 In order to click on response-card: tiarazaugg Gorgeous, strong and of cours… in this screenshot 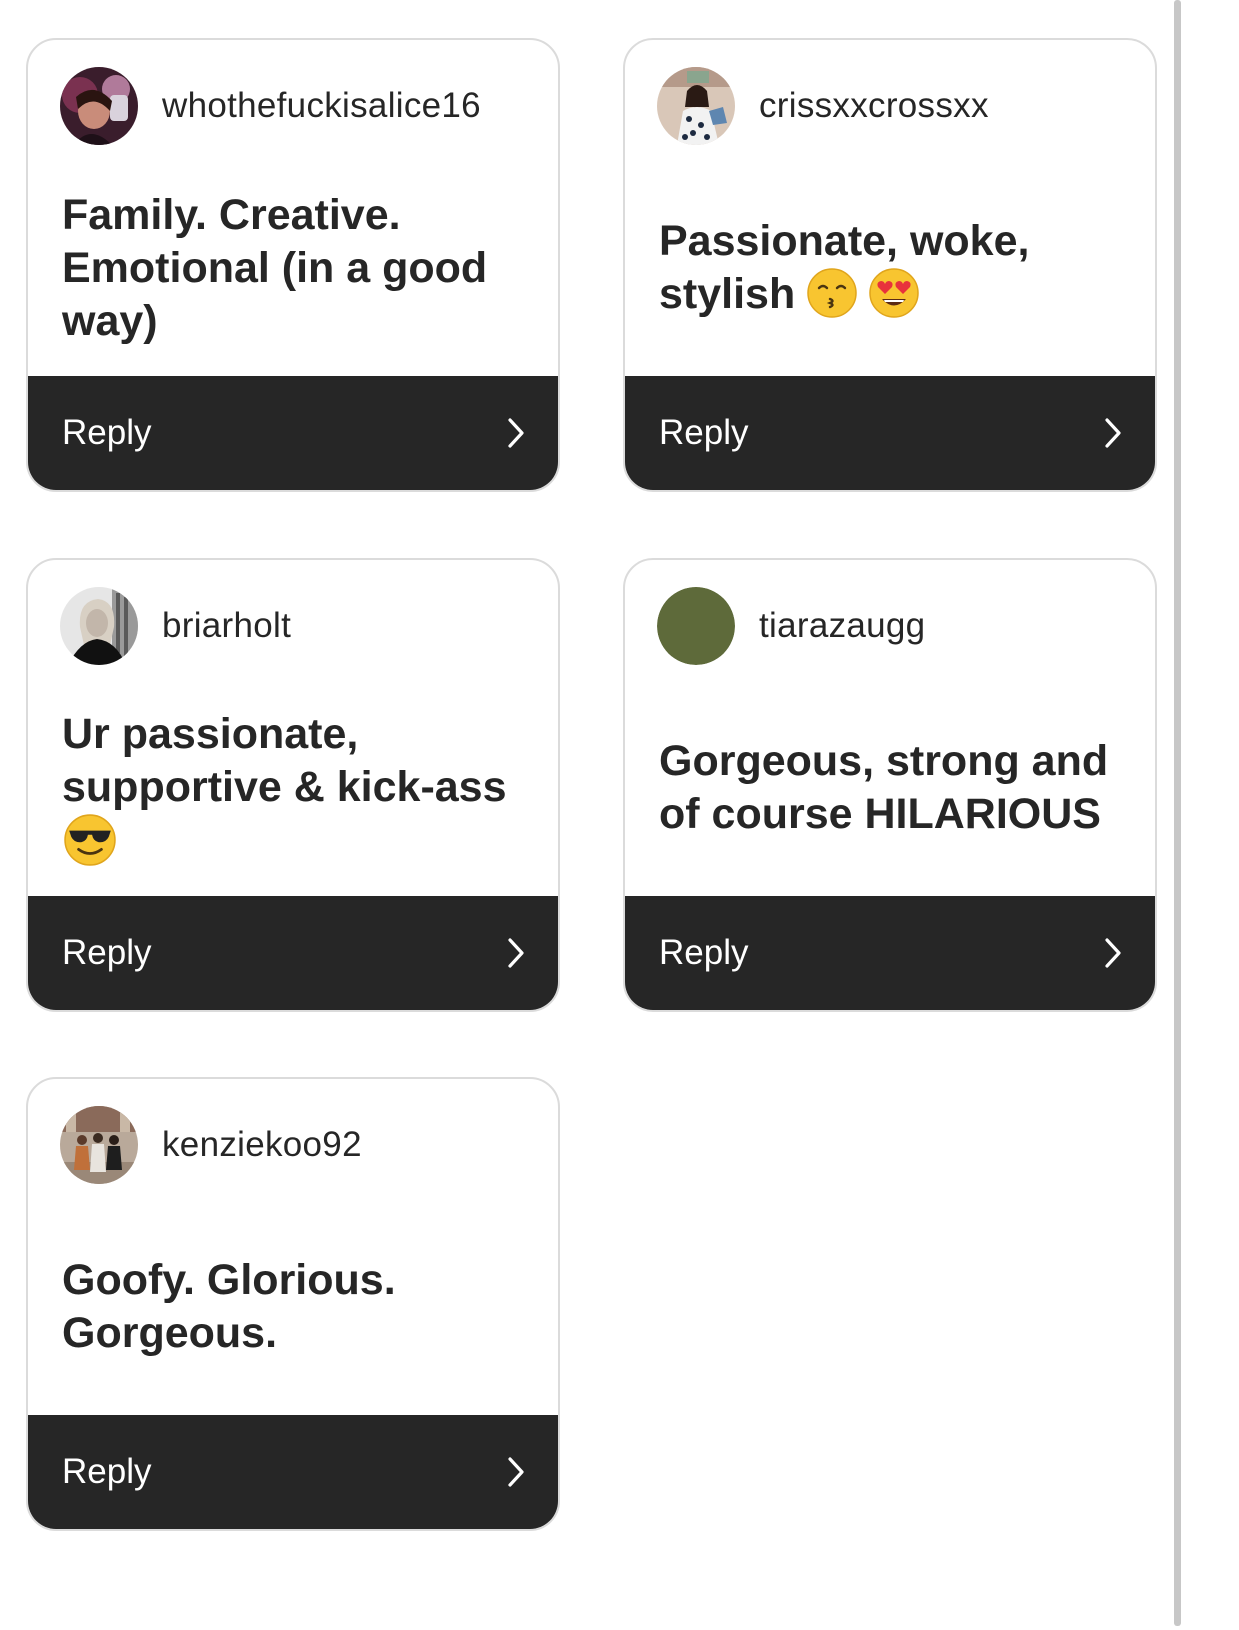, I will do `click(890, 785)`.